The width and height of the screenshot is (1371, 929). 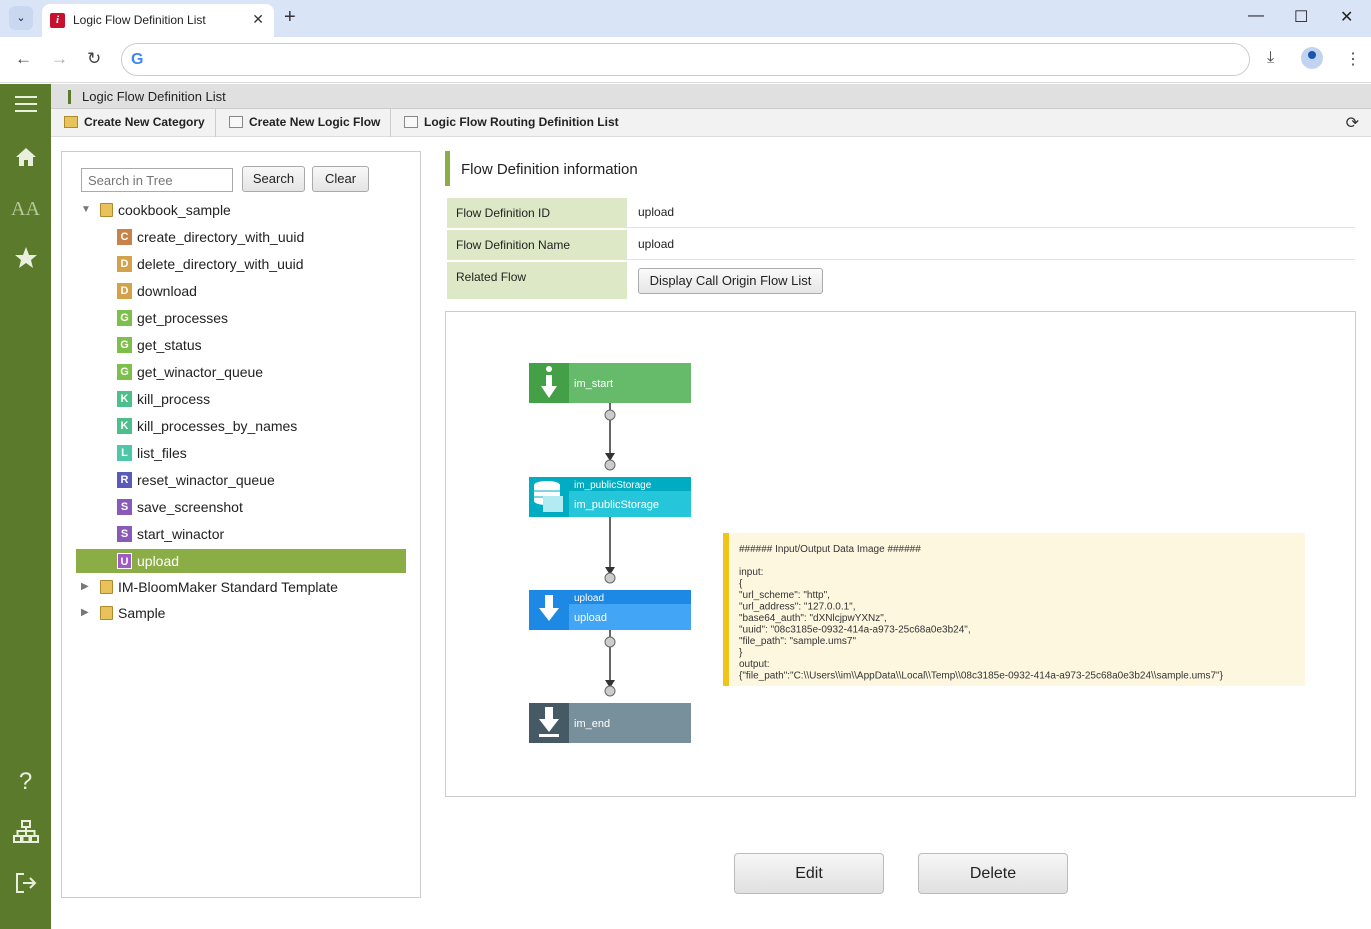 What do you see at coordinates (1256, 16) in the screenshot?
I see `minimize-button: —` at bounding box center [1256, 16].